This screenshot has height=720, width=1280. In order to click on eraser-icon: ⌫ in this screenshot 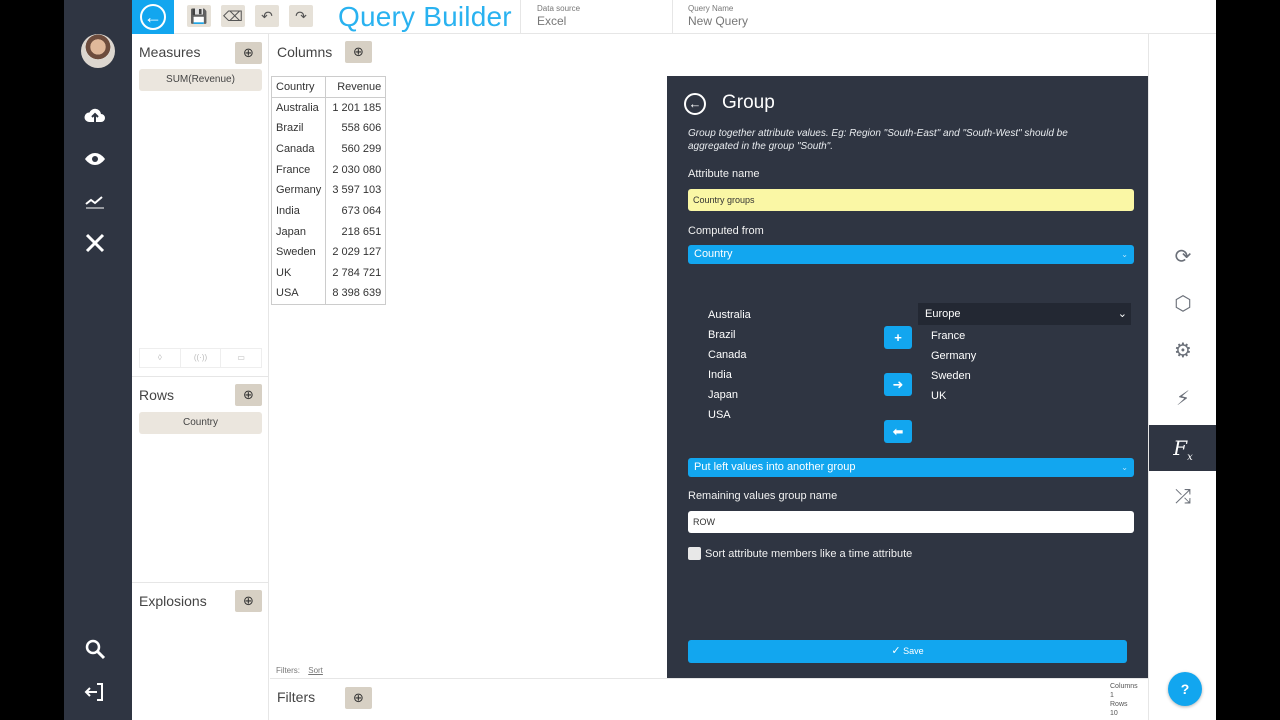, I will do `click(233, 16)`.